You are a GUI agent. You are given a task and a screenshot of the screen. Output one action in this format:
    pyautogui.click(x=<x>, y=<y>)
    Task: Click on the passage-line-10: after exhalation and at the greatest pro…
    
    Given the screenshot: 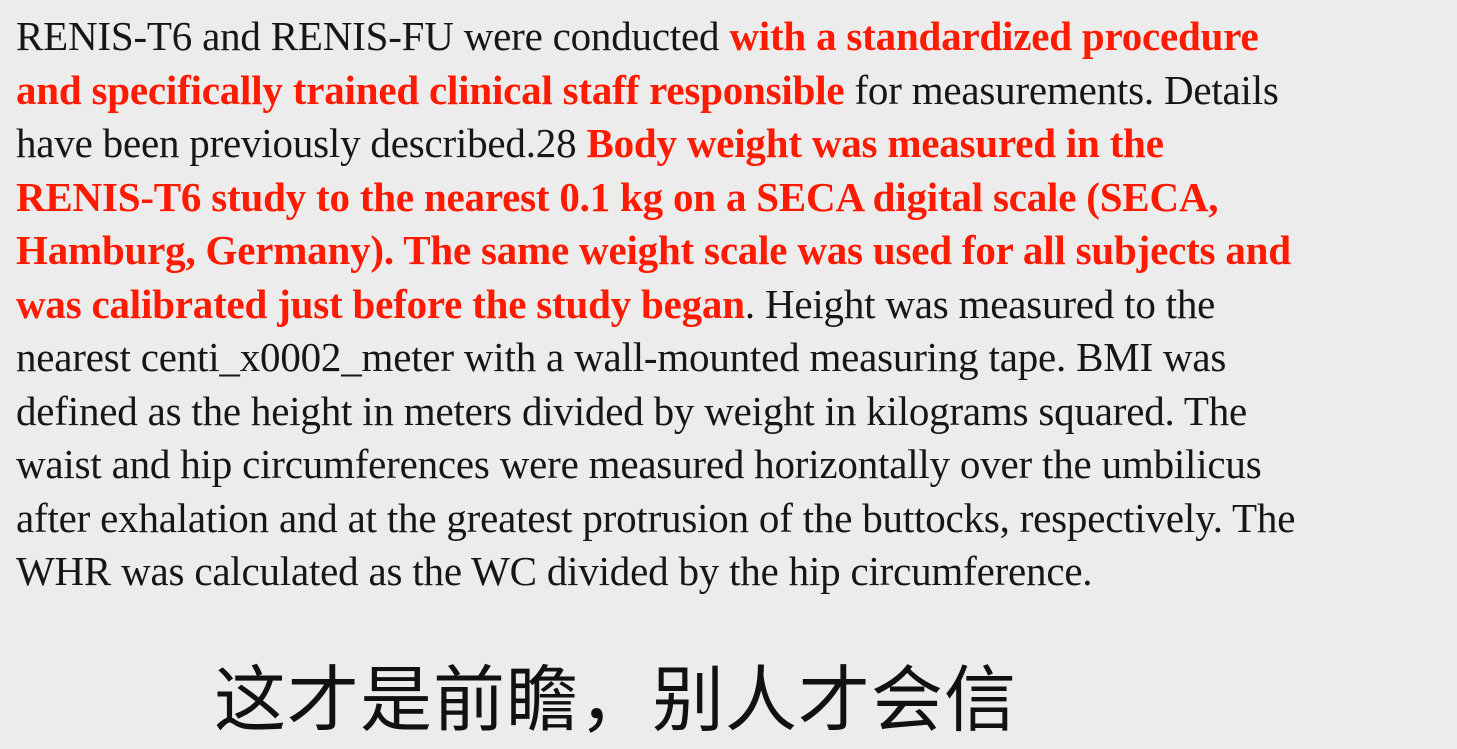 What is the action you would take?
    pyautogui.click(x=731, y=519)
    